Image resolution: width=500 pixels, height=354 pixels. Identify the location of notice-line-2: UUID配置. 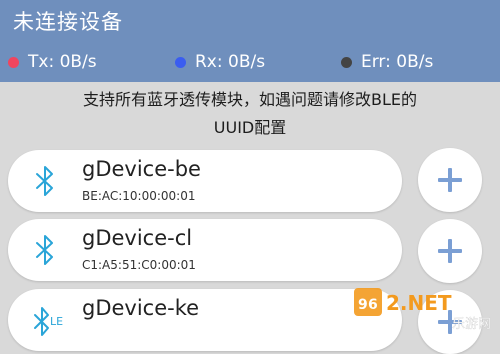
(250, 127).